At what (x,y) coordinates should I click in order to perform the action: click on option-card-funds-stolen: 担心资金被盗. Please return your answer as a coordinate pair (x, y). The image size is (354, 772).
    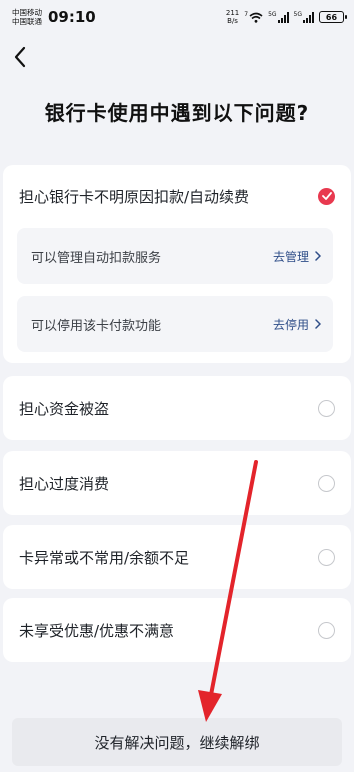
    Looking at the image, I should click on (177, 408).